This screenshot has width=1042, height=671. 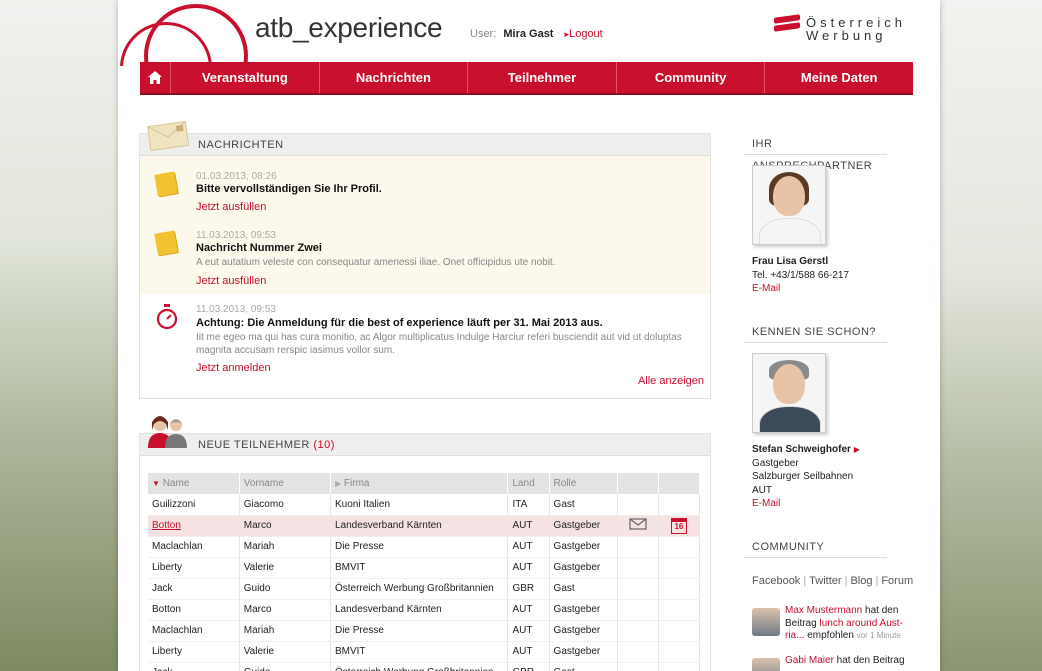 What do you see at coordinates (787, 25) in the screenshot?
I see `flag-icon` at bounding box center [787, 25].